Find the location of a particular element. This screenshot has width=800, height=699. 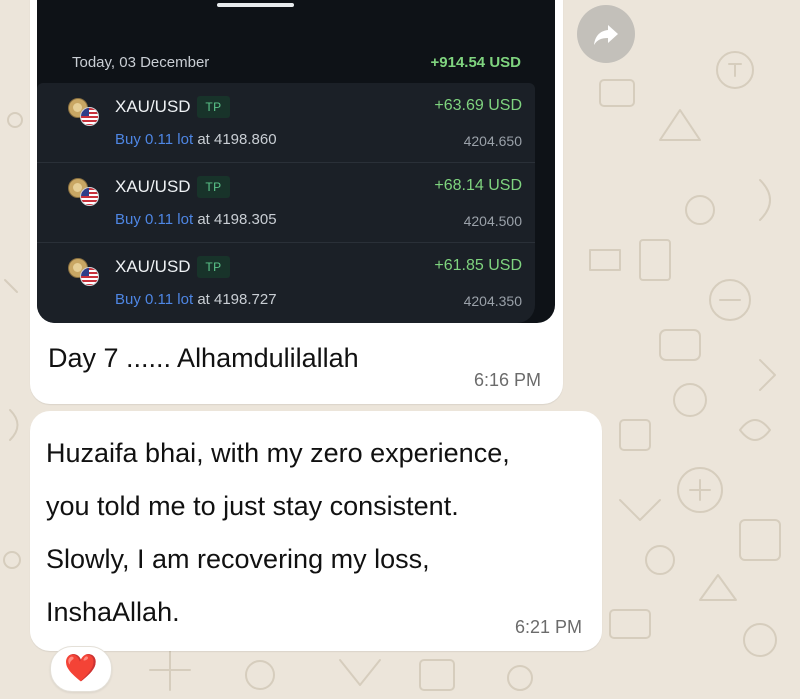

trade-detail: Buy 0.11 lot at 4198.305 is located at coordinates (196, 219).